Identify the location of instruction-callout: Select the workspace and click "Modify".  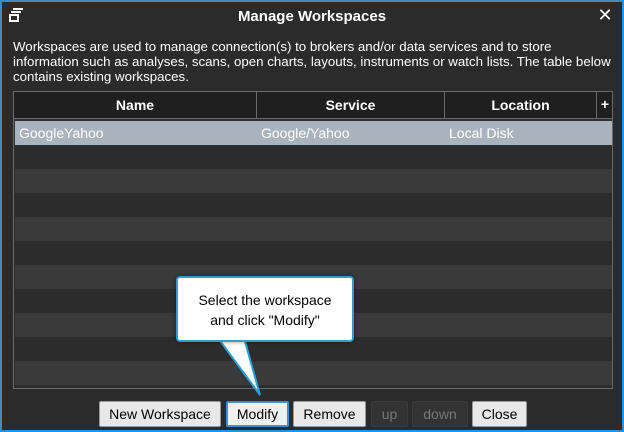
(265, 309).